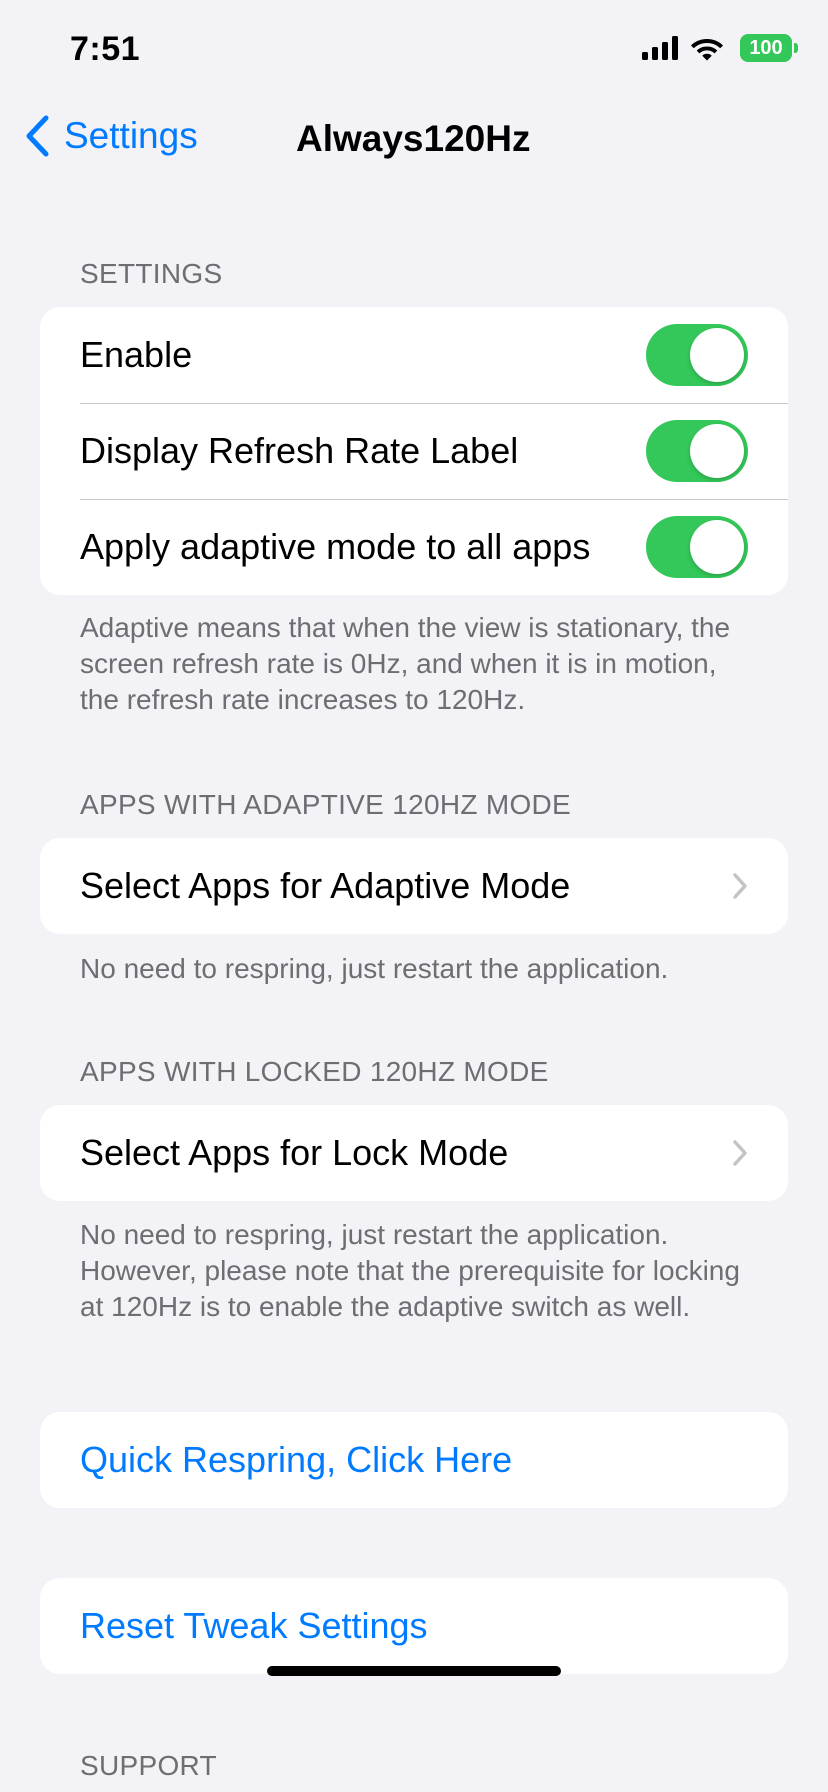  I want to click on enable-toggle, so click(697, 355).